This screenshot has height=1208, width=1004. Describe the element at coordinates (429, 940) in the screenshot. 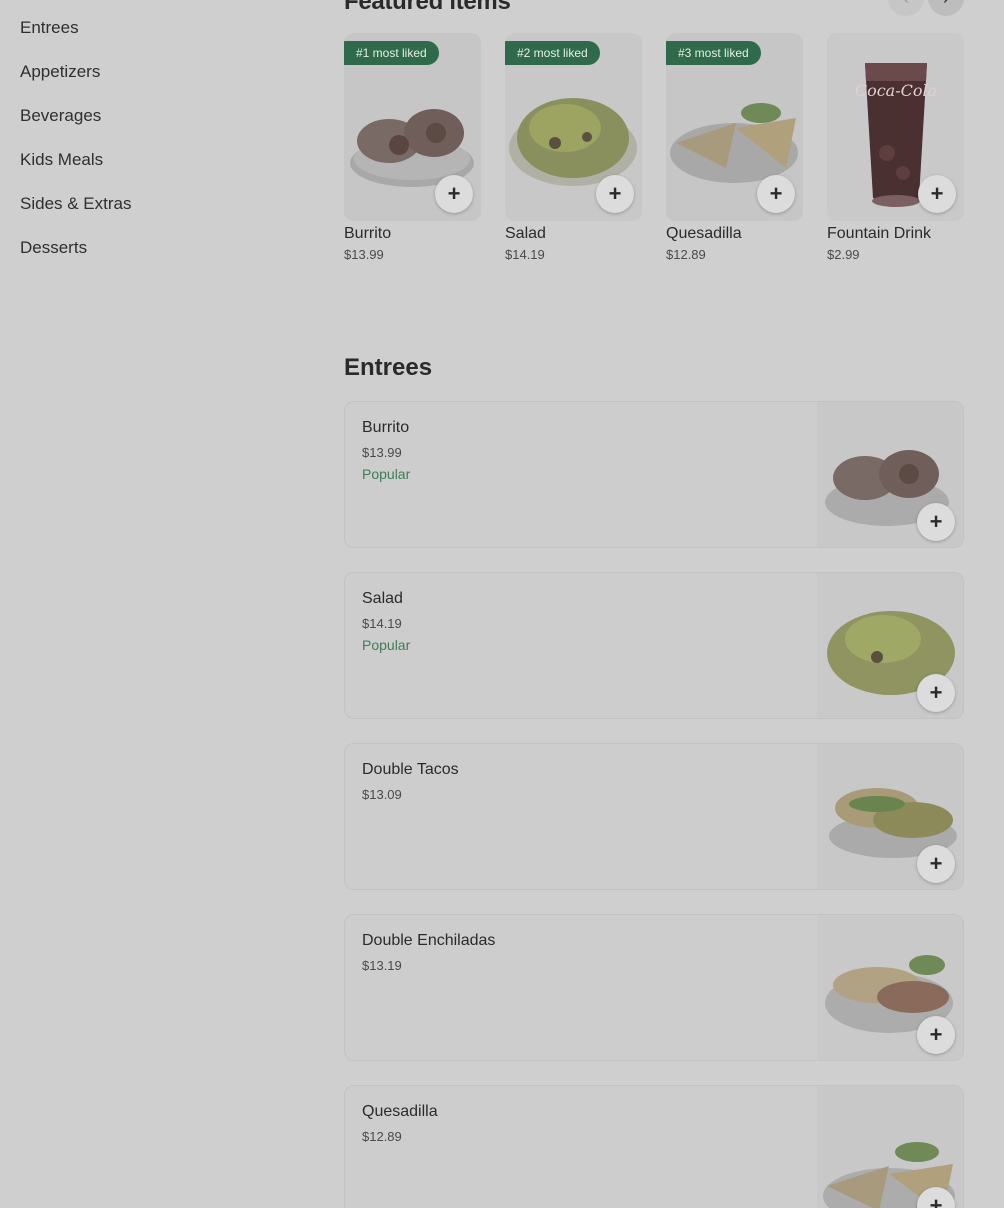

I see `menu-item-name: Double Enchiladas` at that location.